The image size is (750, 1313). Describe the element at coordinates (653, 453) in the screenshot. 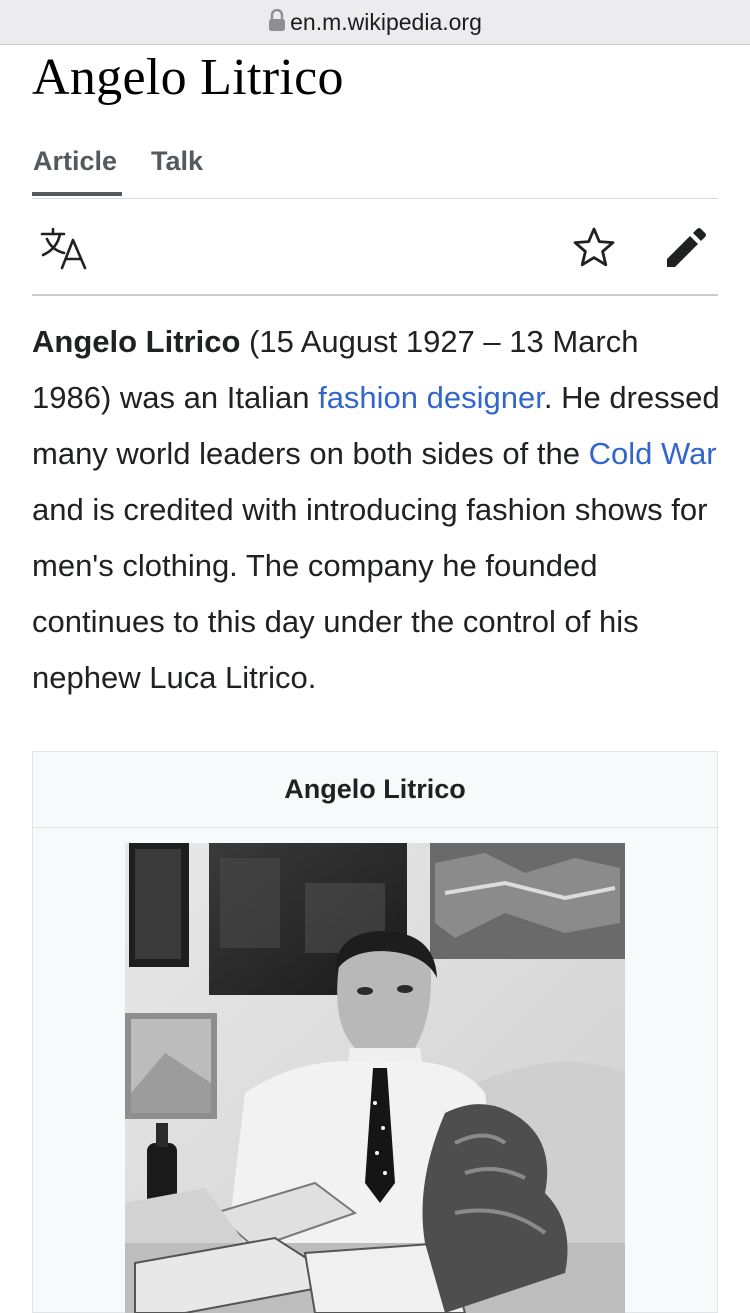

I see `link-cold-war: Cold War` at that location.